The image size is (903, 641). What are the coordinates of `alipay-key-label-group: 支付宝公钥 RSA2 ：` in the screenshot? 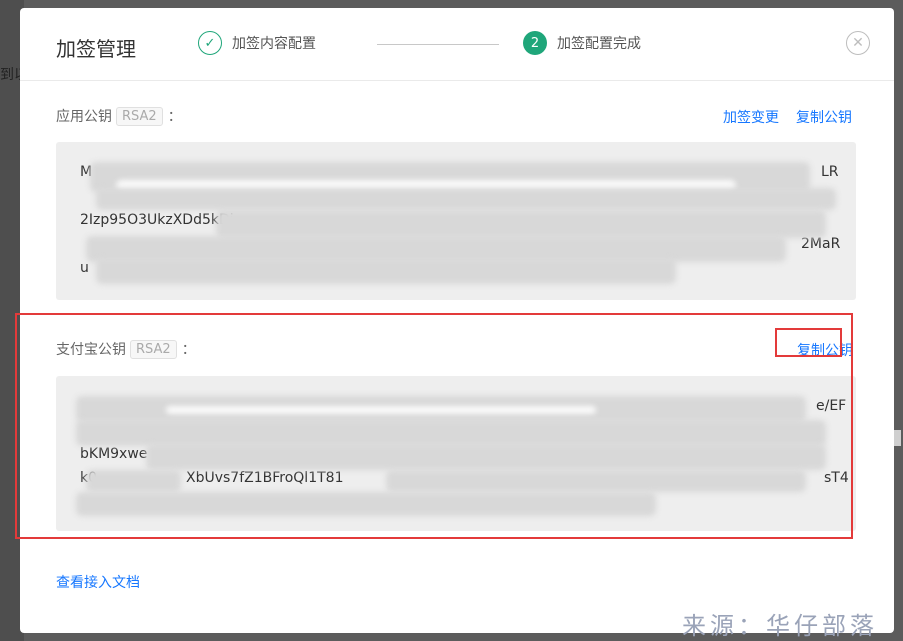 It's located at (126, 349).